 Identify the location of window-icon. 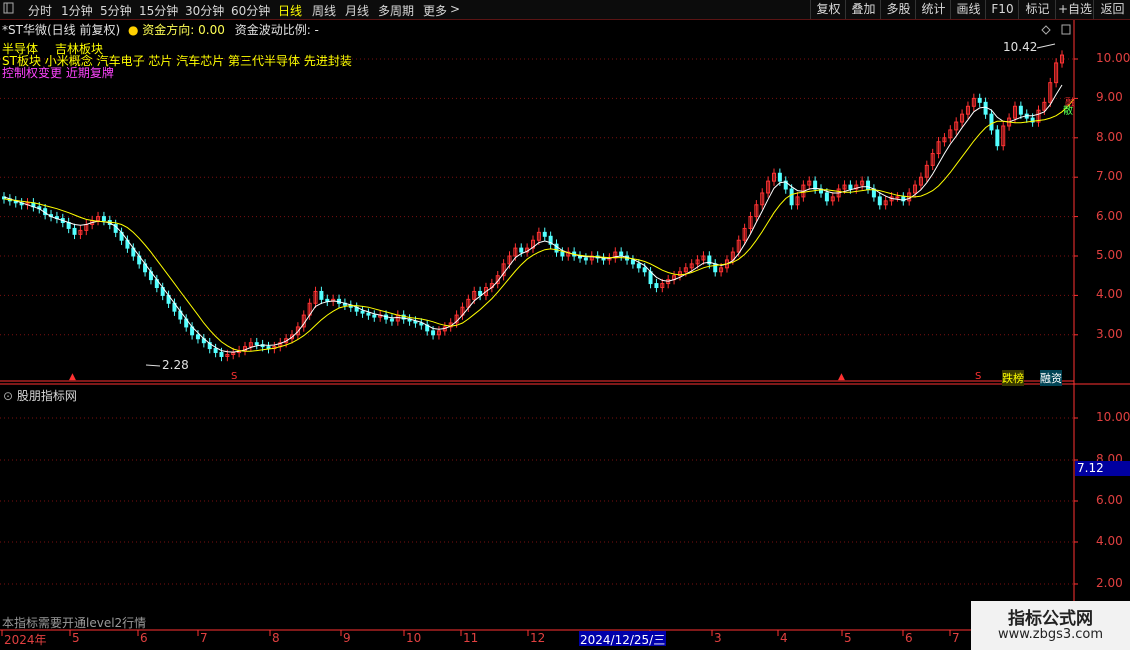
(1066, 29).